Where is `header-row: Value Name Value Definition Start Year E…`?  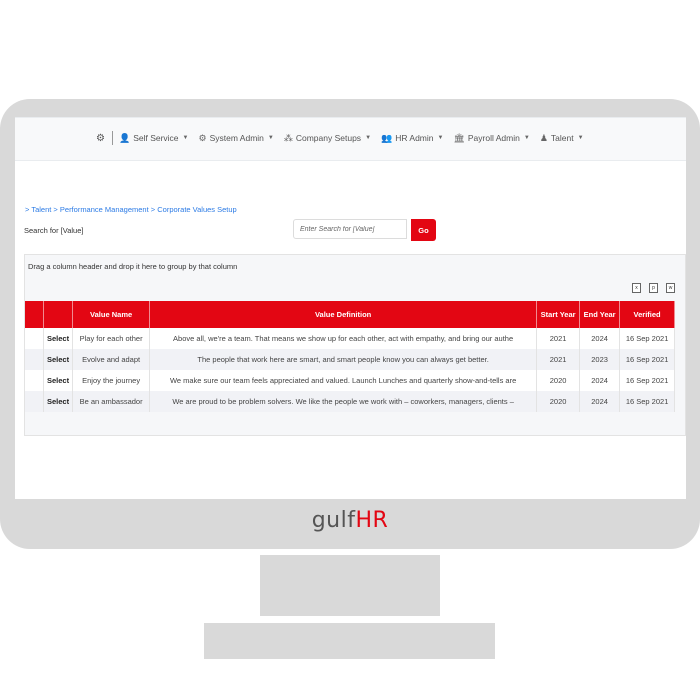 header-row: Value Name Value Definition Start Year E… is located at coordinates (350, 314).